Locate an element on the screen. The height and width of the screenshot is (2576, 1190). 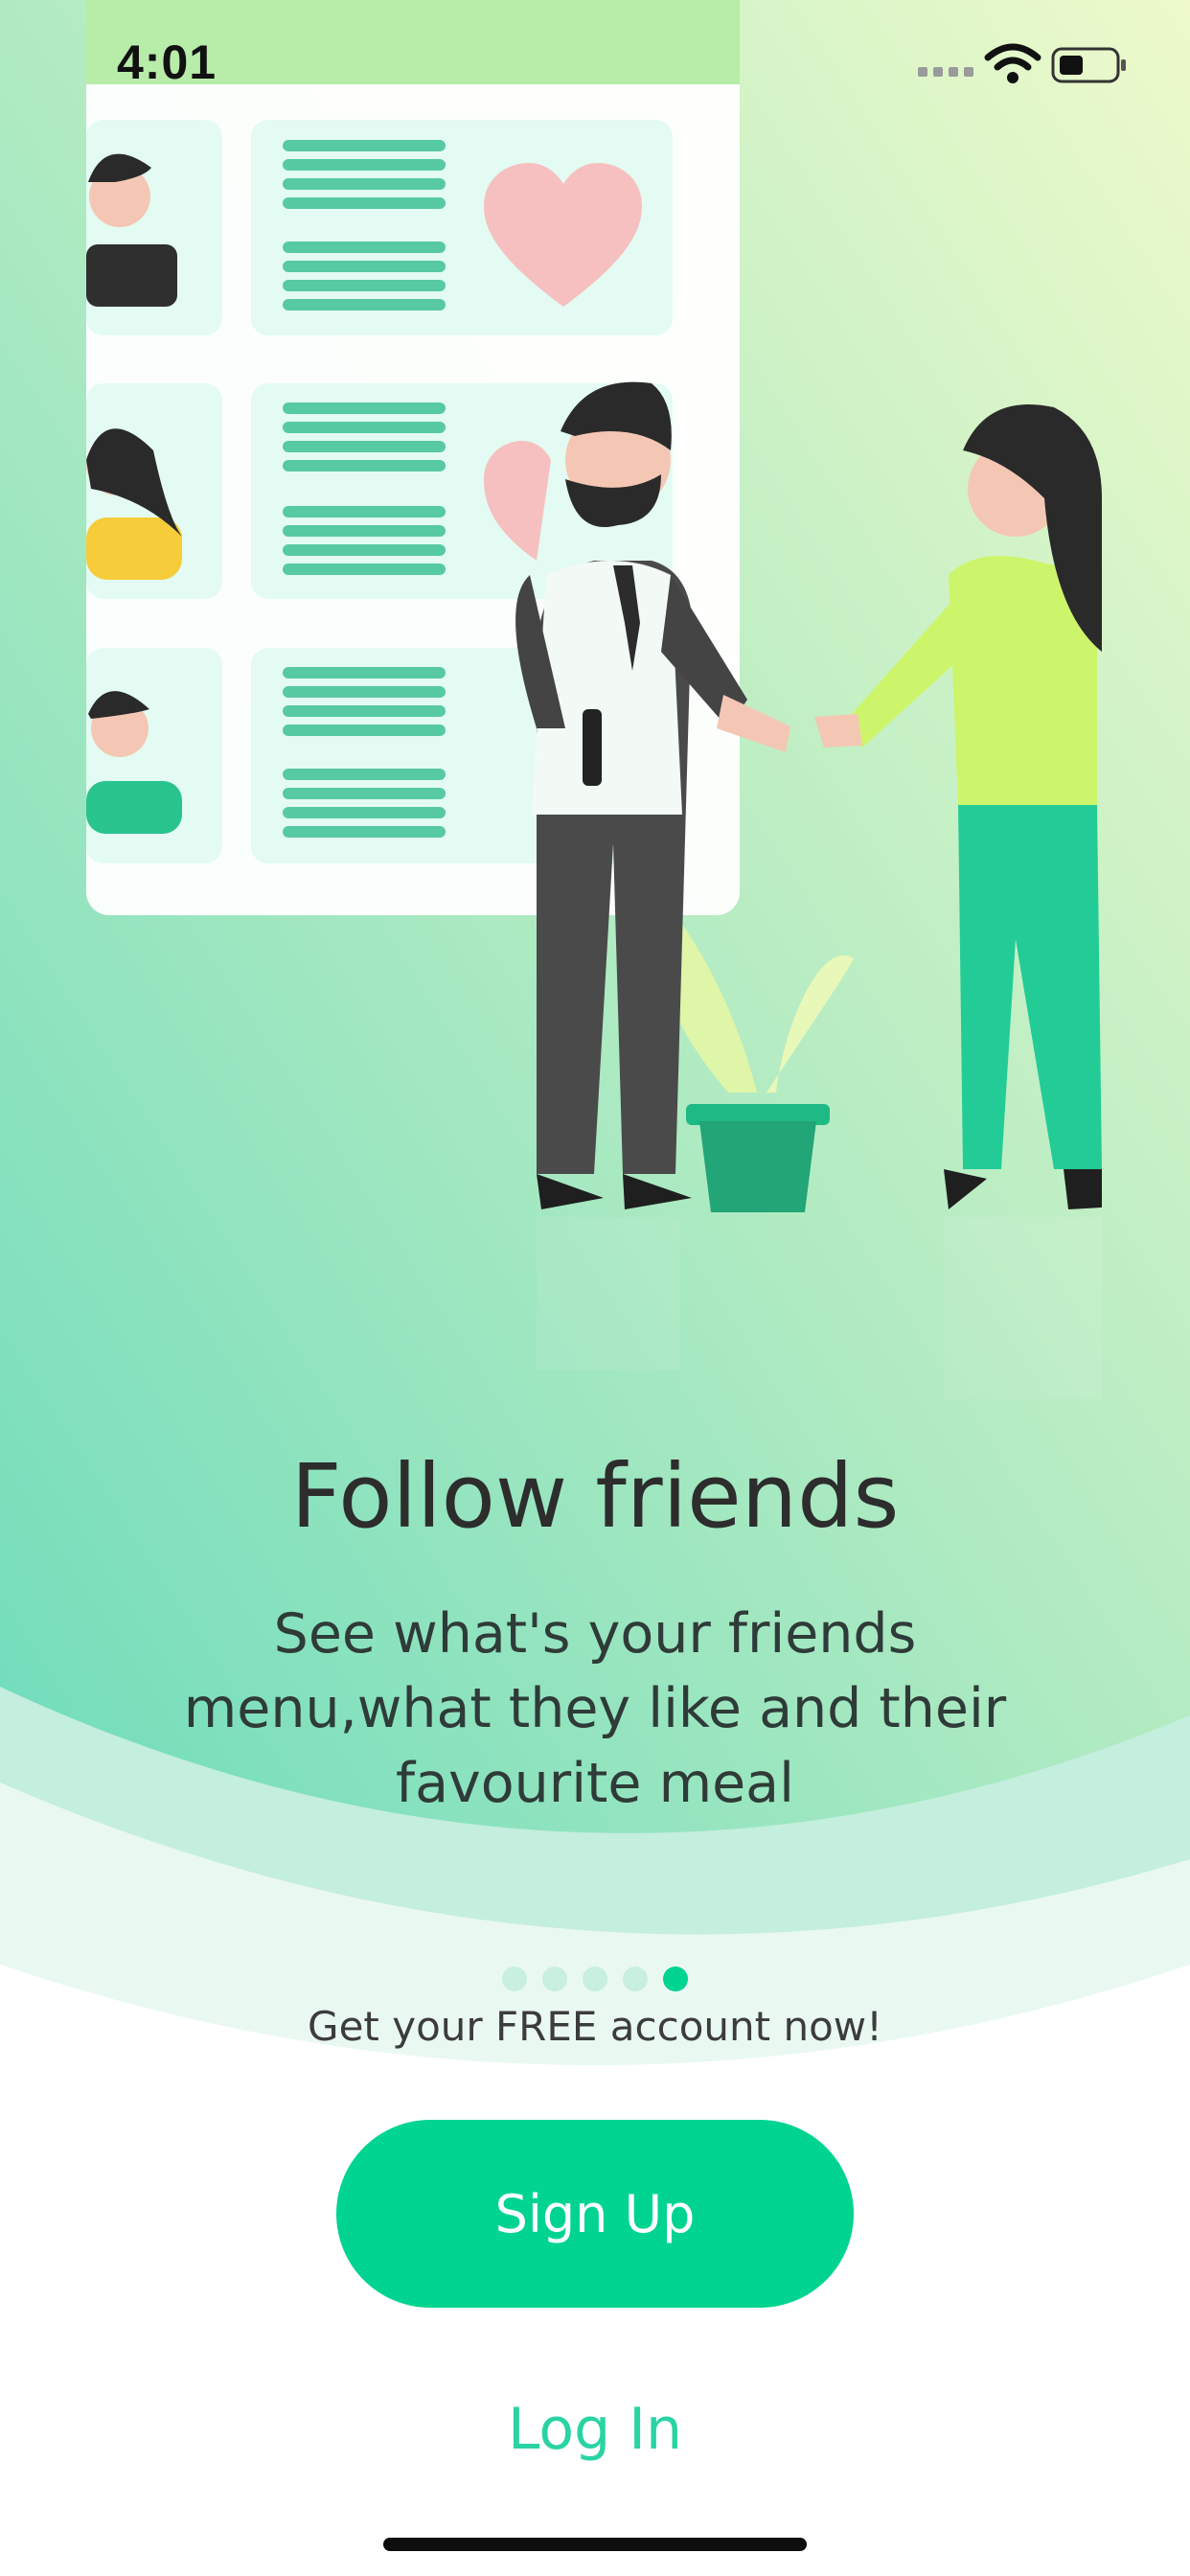
status-bar: 4:01 is located at coordinates (595, 63).